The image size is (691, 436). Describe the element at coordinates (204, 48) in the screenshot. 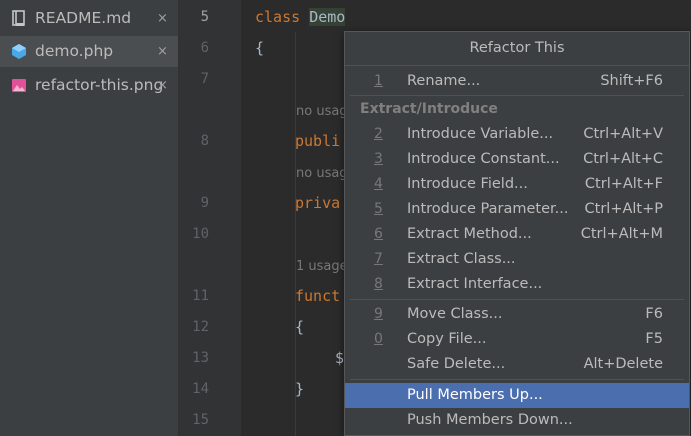

I see `line-number: 6` at that location.